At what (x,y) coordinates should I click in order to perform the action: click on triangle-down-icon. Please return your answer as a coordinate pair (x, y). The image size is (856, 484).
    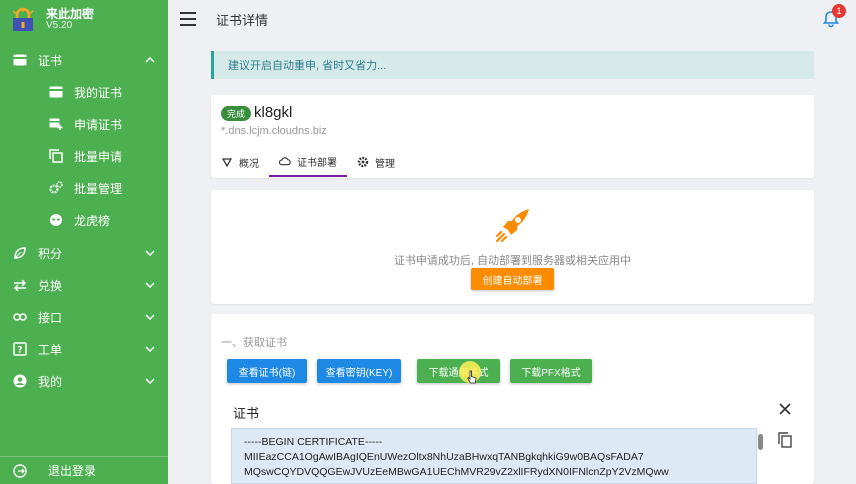
    Looking at the image, I should click on (227, 162).